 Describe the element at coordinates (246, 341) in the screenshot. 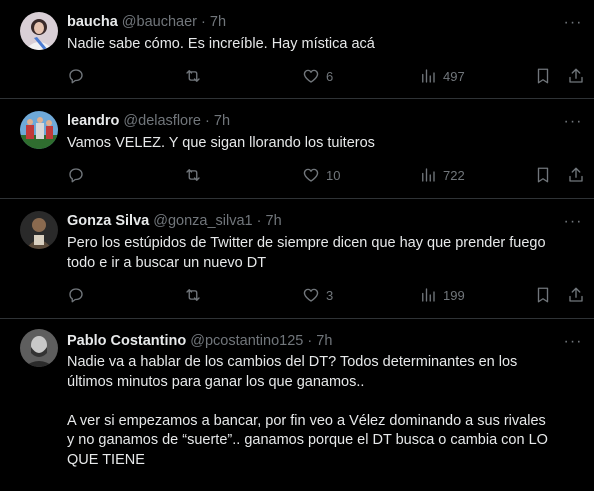

I see `author-handle: @pcostantino125` at that location.